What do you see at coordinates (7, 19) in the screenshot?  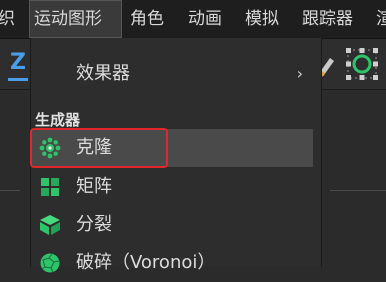 I see `menu-item-partial-left: 织` at bounding box center [7, 19].